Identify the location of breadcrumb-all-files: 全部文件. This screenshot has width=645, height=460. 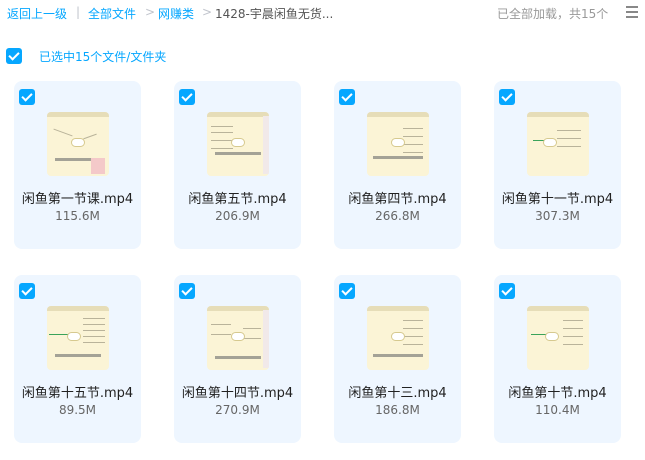
(112, 13).